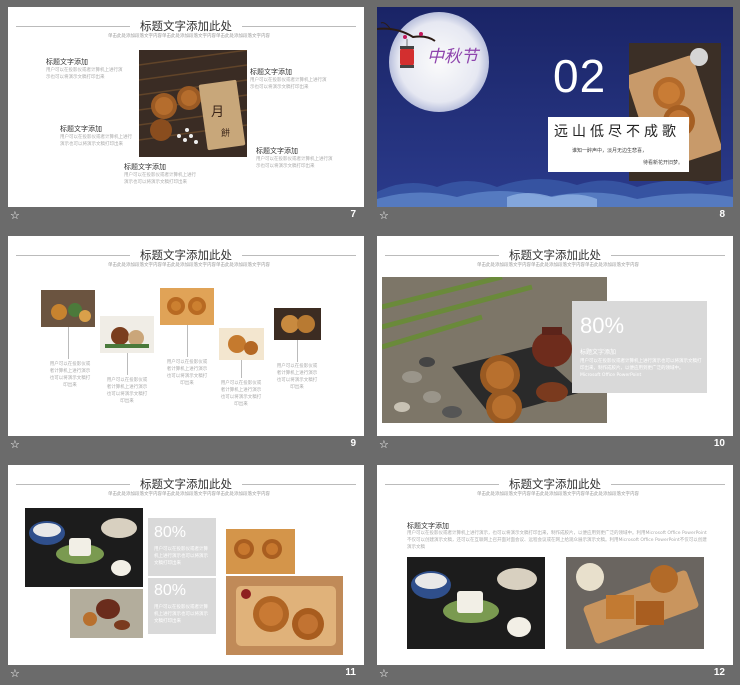 Image resolution: width=740 pixels, height=685 pixels. Describe the element at coordinates (719, 443) in the screenshot. I see `slide-number: 10` at that location.